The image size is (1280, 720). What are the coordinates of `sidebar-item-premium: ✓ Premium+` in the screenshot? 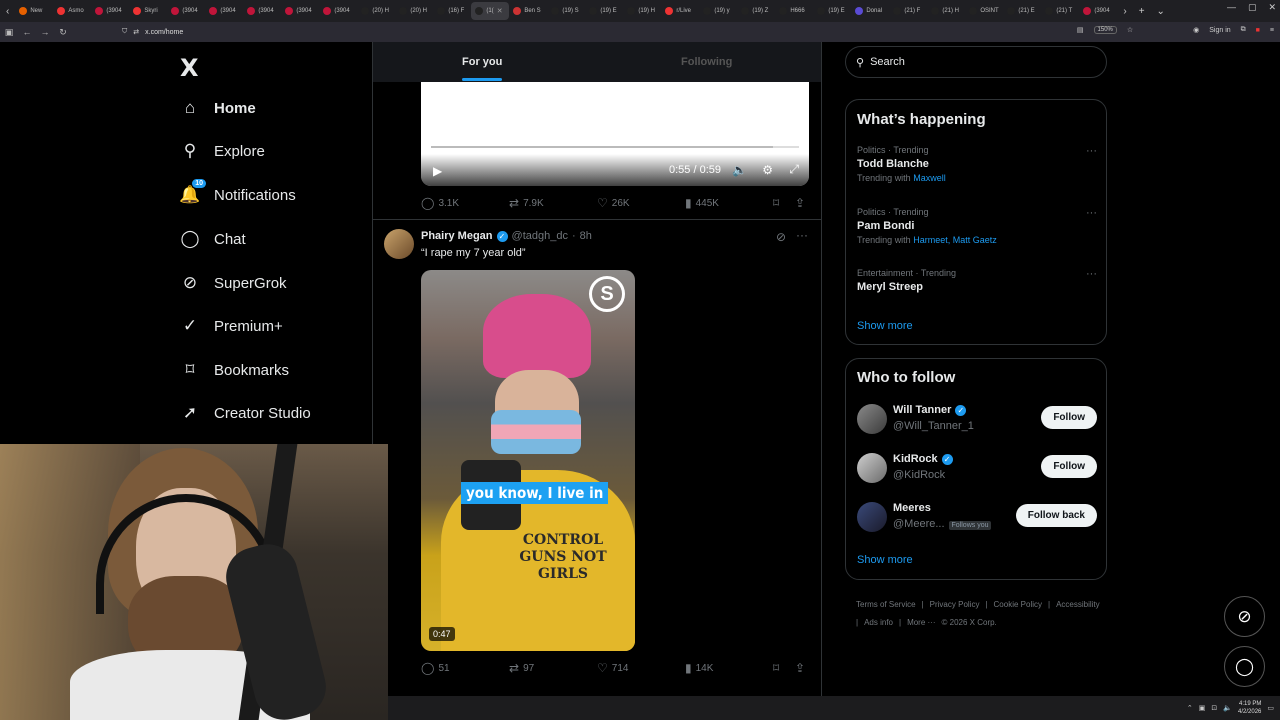 It's located at (231, 326).